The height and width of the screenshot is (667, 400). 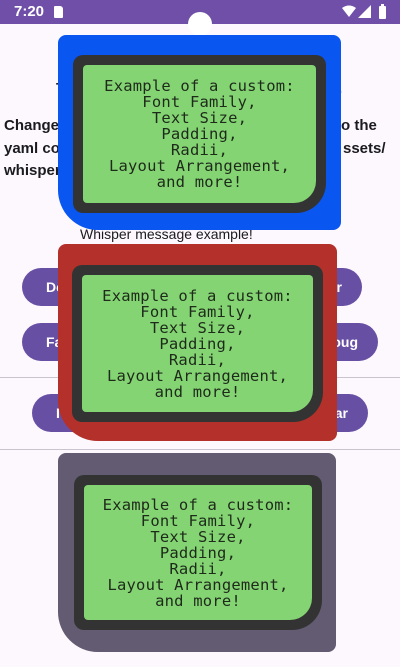 What do you see at coordinates (32, 148) in the screenshot?
I see `instruction-text-fragment: yaml co` at bounding box center [32, 148].